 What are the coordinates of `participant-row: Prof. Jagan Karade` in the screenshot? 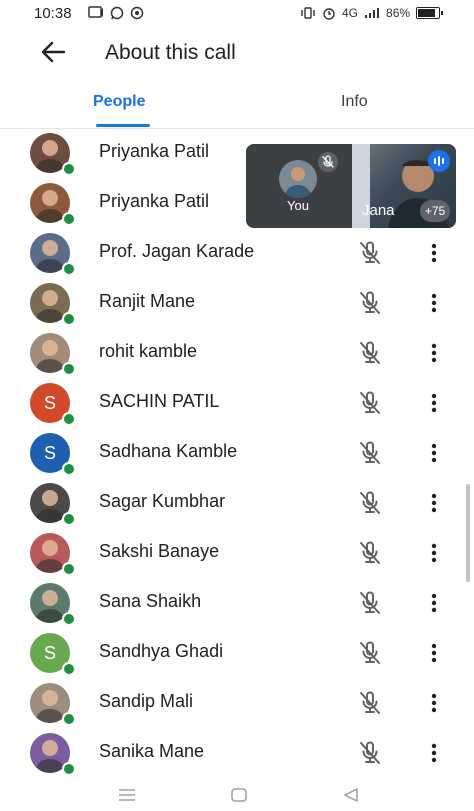 It's located at (237, 253).